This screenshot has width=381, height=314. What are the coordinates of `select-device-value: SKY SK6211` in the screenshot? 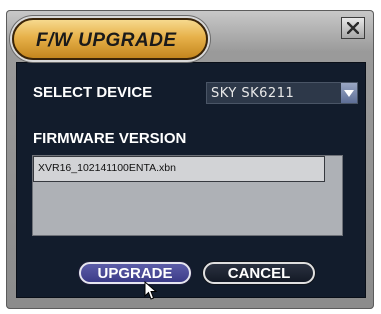 It's located at (253, 93).